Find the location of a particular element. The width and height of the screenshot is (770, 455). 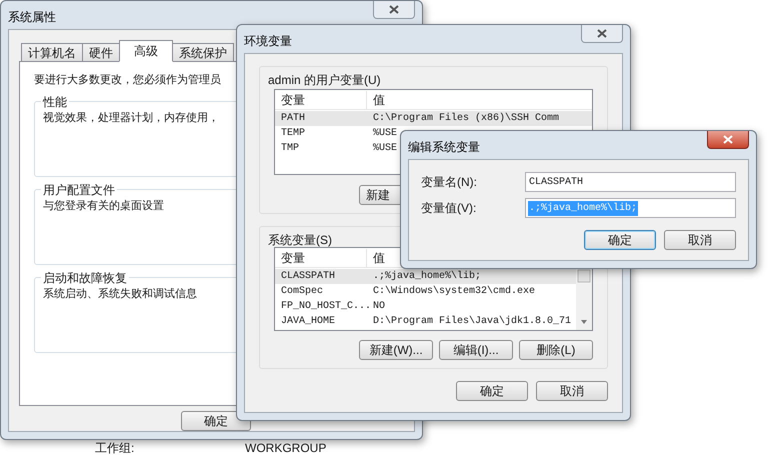

variable-name: PATH is located at coordinates (293, 119).